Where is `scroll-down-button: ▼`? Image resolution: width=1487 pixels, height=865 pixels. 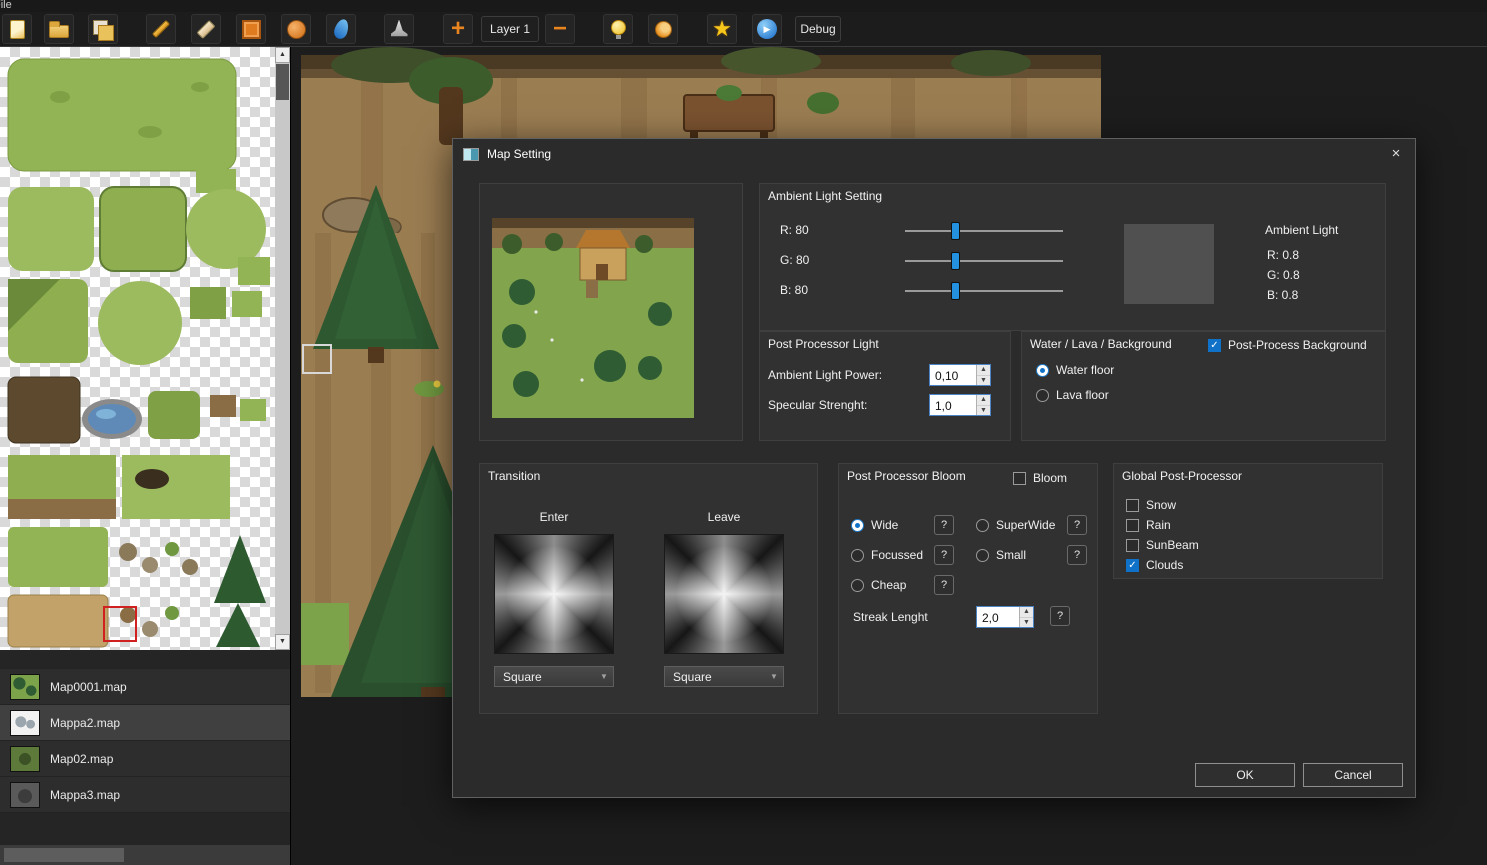 scroll-down-button: ▼ is located at coordinates (282, 642).